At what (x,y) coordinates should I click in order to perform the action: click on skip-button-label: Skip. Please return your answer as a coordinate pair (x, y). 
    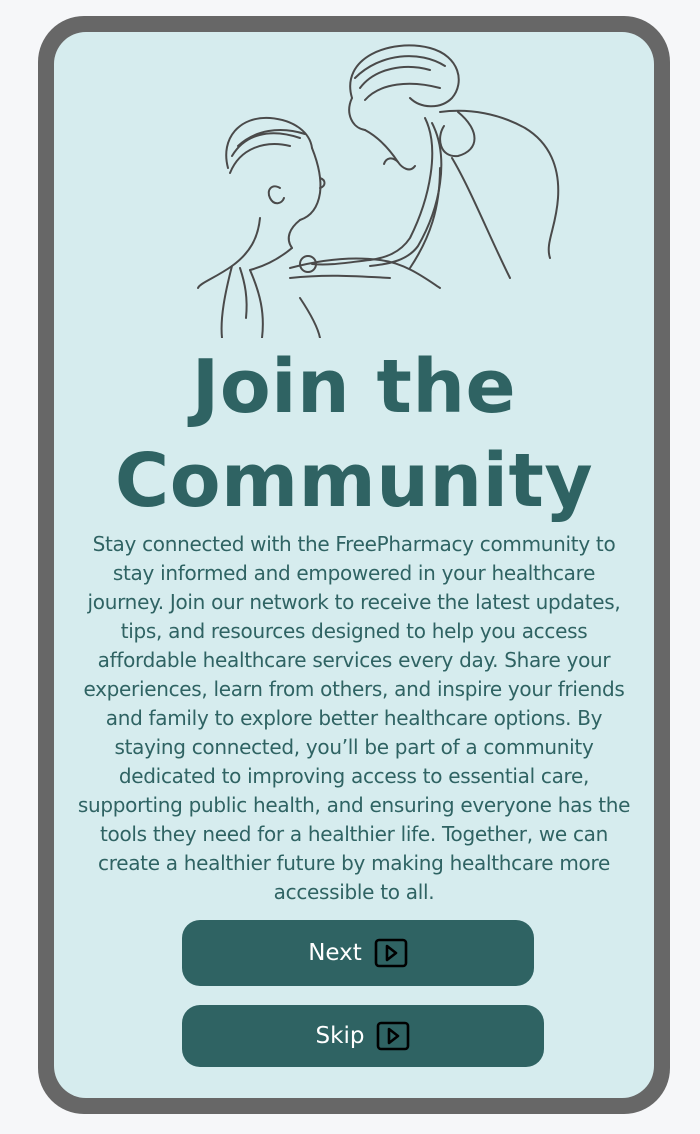
    Looking at the image, I should click on (340, 1036).